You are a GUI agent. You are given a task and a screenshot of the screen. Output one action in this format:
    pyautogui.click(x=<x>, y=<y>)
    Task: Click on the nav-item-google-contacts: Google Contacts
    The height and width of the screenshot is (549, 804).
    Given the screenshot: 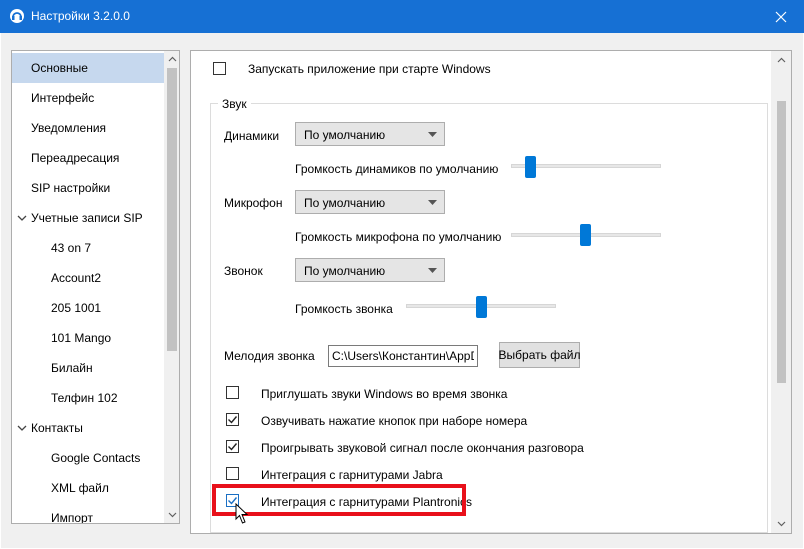 What is the action you would take?
    pyautogui.click(x=88, y=458)
    